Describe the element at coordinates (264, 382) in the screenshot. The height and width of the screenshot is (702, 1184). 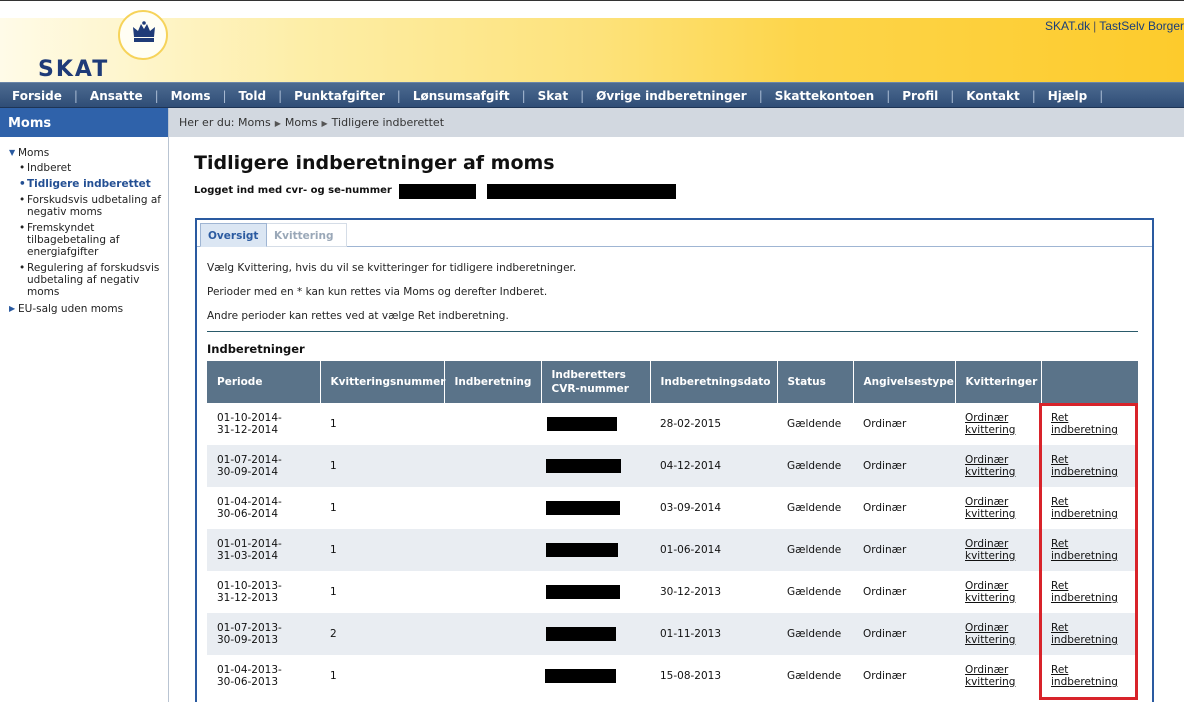
I see `column-header-periode: Periode` at that location.